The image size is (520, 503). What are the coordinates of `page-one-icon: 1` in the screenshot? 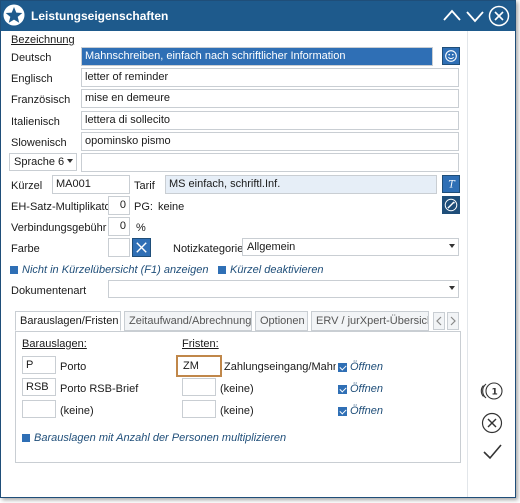 It's located at (492, 391).